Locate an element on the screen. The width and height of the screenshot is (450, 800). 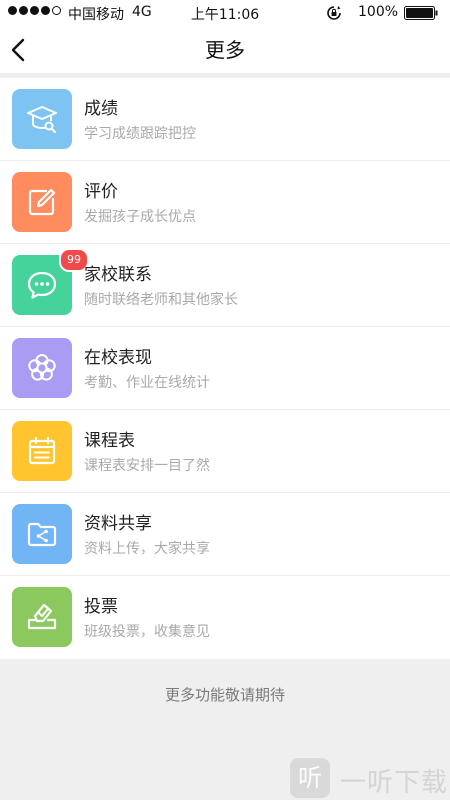
edit-note-icon is located at coordinates (42, 202).